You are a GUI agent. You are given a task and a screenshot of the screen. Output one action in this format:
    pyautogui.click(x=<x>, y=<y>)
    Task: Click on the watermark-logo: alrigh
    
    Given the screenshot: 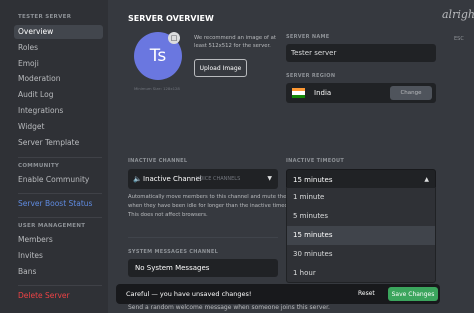 What is the action you would take?
    pyautogui.click(x=458, y=14)
    